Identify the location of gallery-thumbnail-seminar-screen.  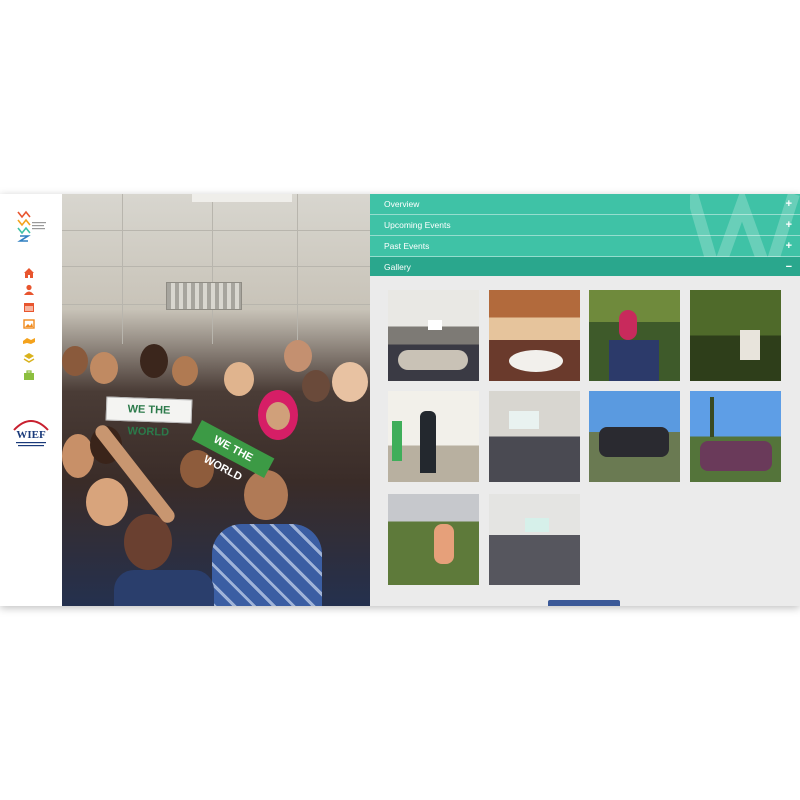
(534, 539).